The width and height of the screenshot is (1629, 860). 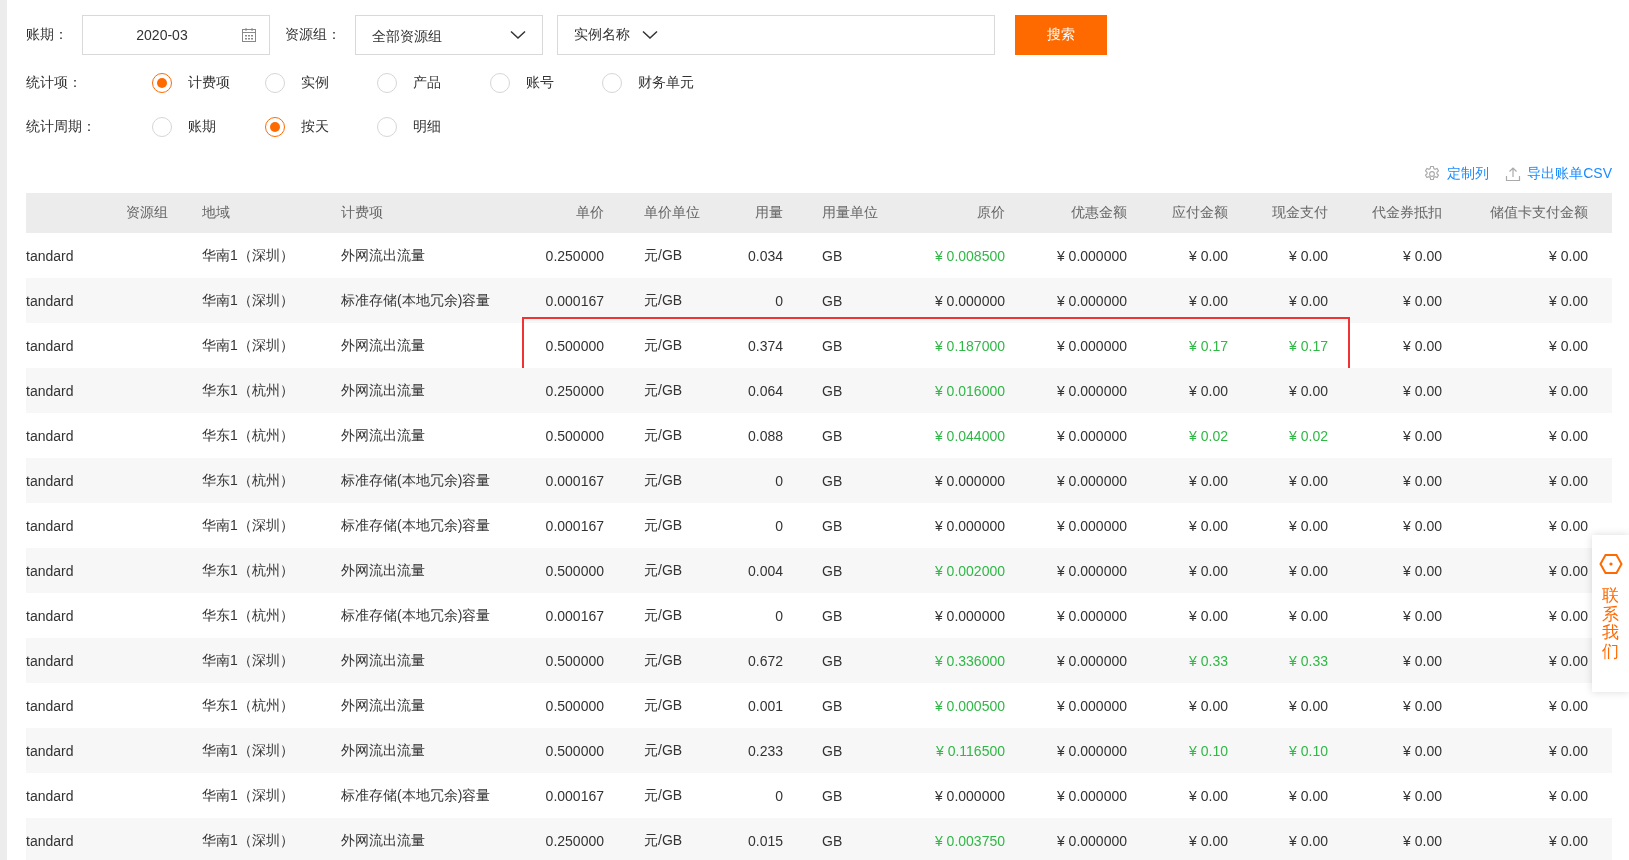 I want to click on column-header: 代金券抵扣, so click(x=1406, y=213).